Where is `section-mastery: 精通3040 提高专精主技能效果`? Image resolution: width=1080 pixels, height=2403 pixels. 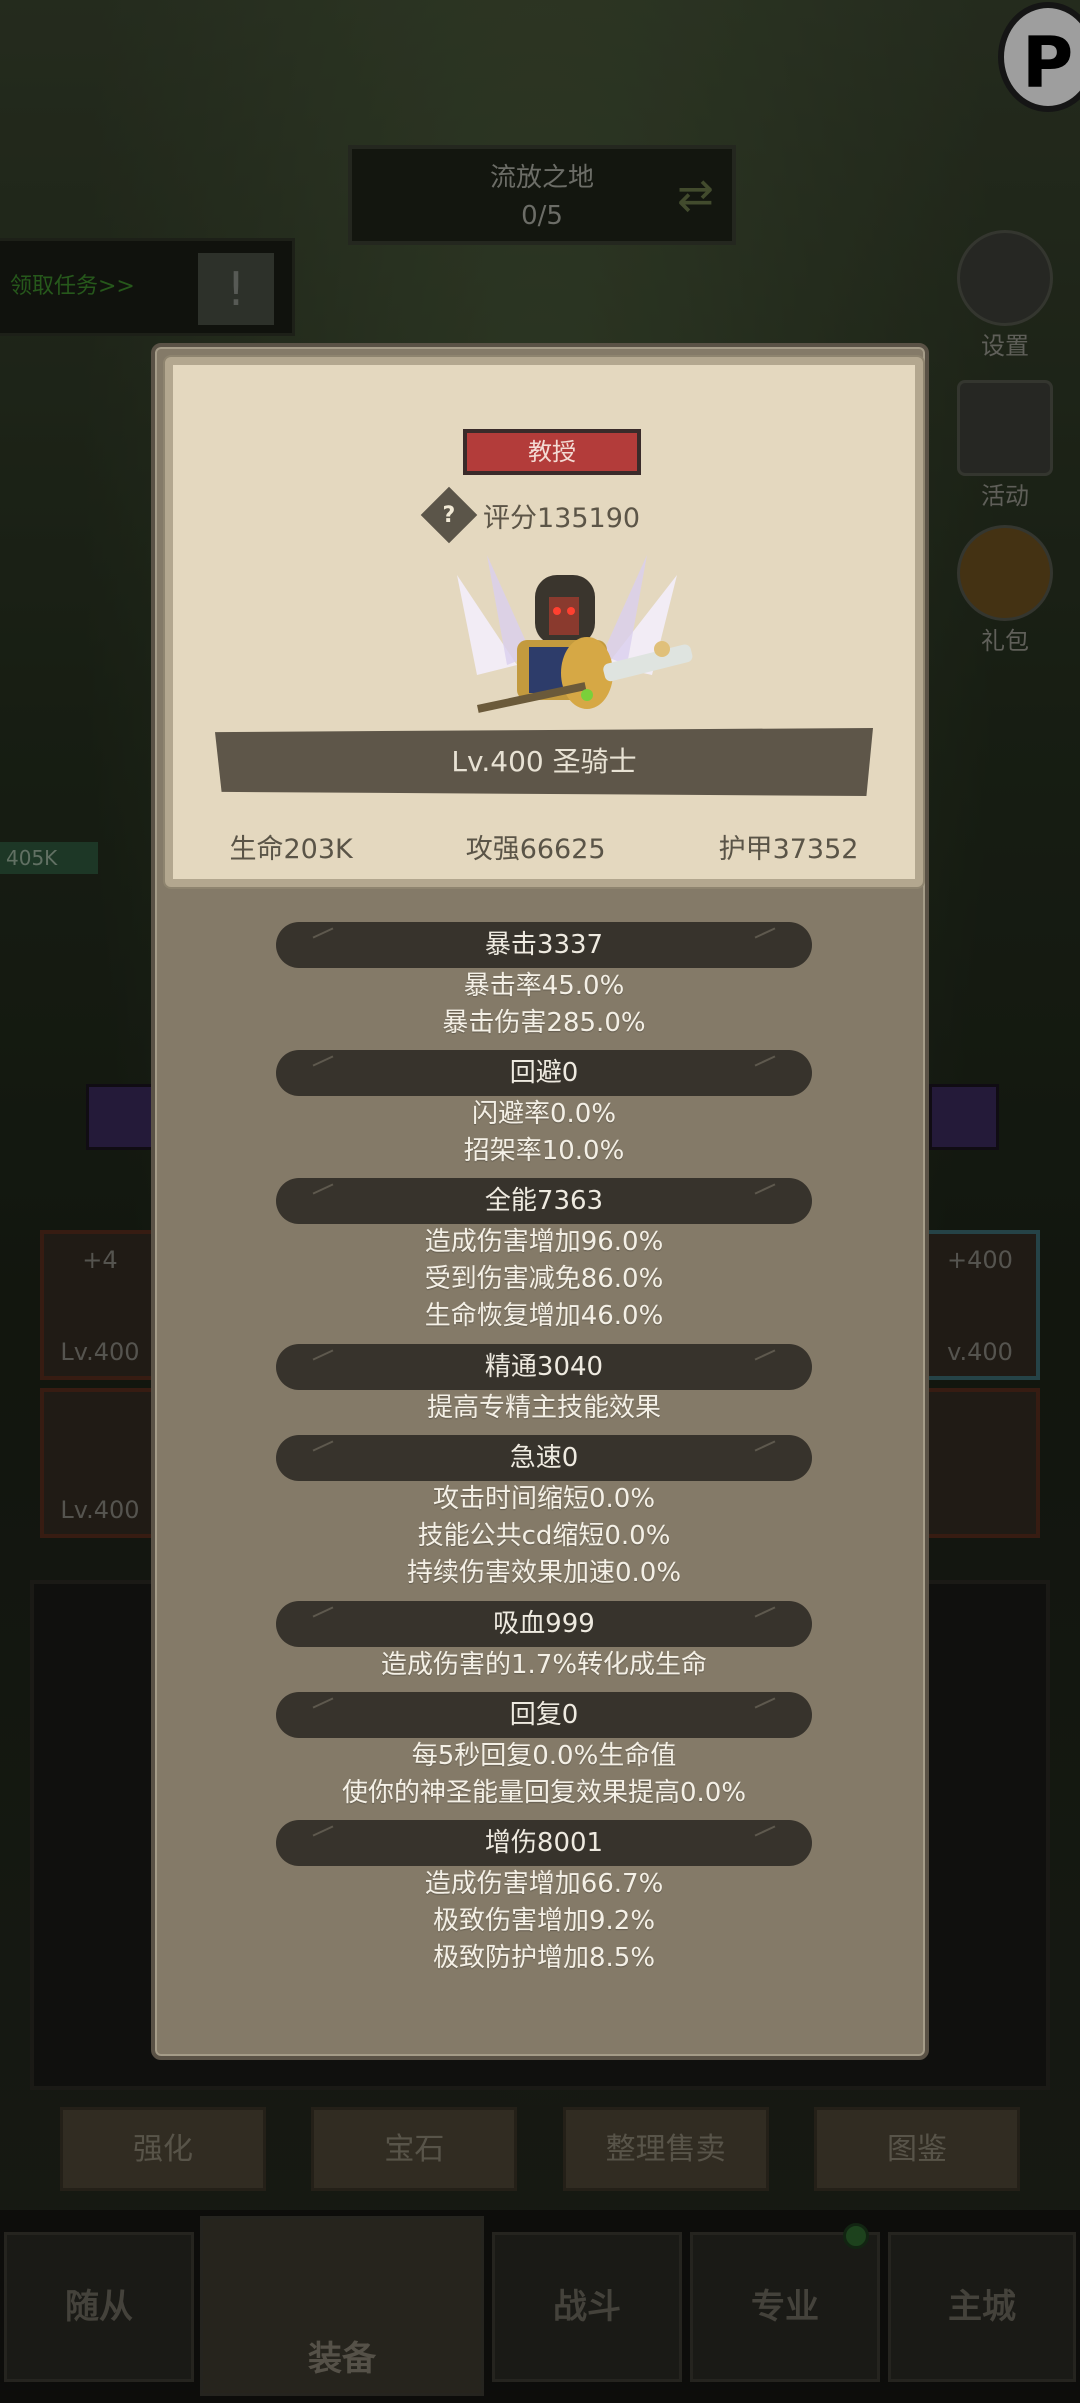 section-mastery: 精通3040 提高专精主技能效果 is located at coordinates (544, 1385).